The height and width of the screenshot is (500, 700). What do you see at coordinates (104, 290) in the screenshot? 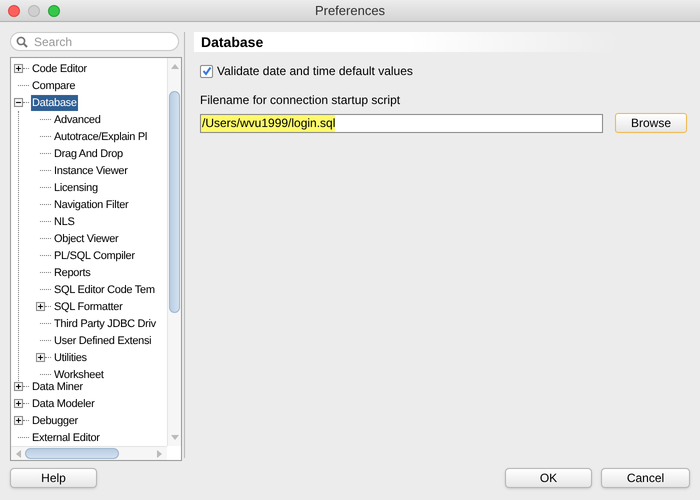
I see `tree-item: SQL Editor Code Tem` at bounding box center [104, 290].